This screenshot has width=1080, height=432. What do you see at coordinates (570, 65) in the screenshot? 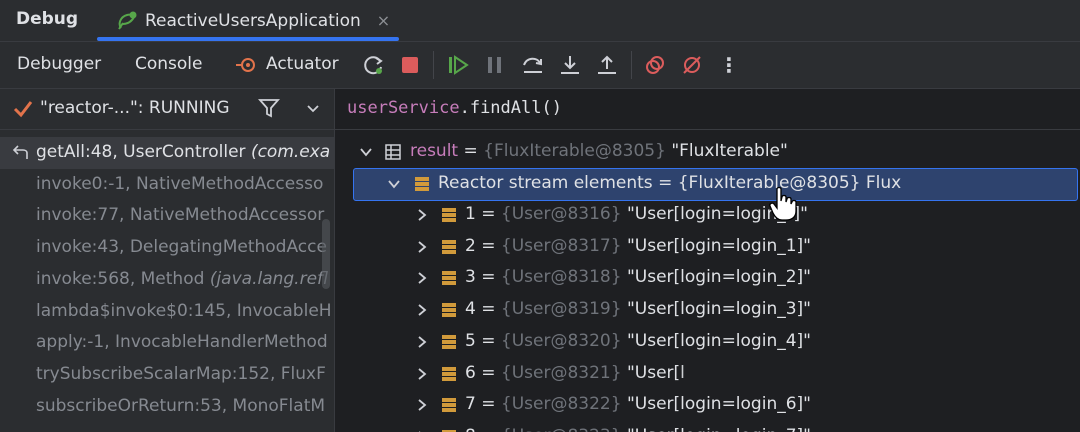
I see `step-into-icon` at bounding box center [570, 65].